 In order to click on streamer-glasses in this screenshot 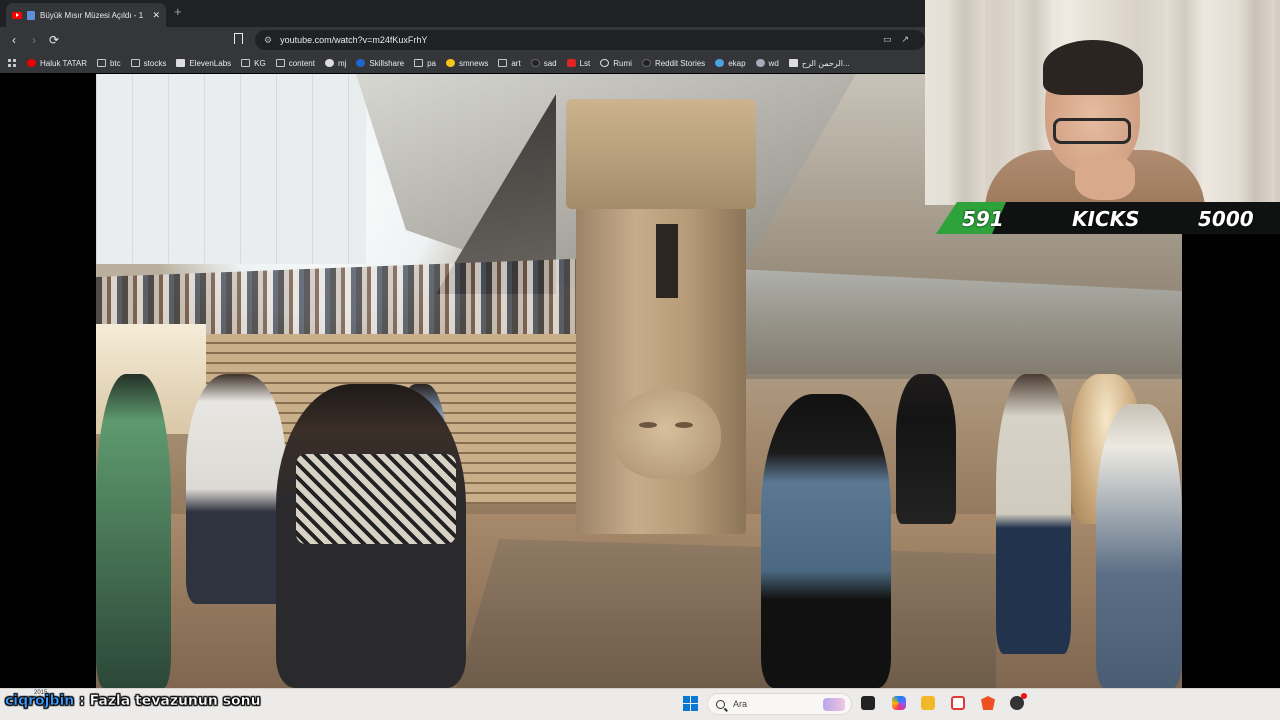, I will do `click(1092, 131)`.